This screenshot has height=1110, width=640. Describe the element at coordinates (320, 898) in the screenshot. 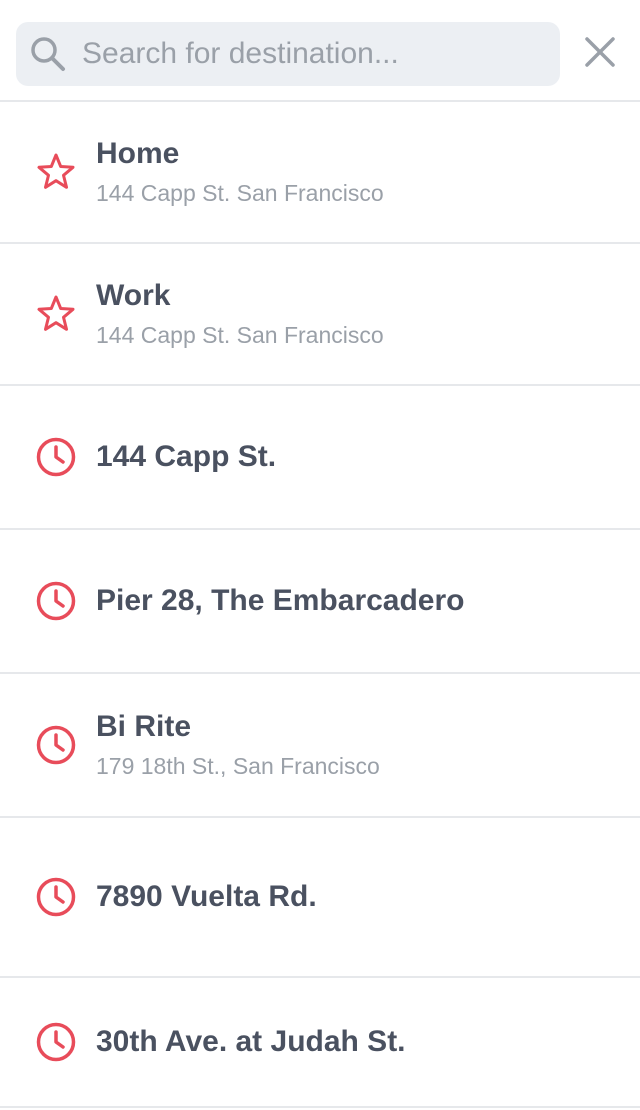

I see `list-item-recent: 7890 Vuelta Rd.` at that location.